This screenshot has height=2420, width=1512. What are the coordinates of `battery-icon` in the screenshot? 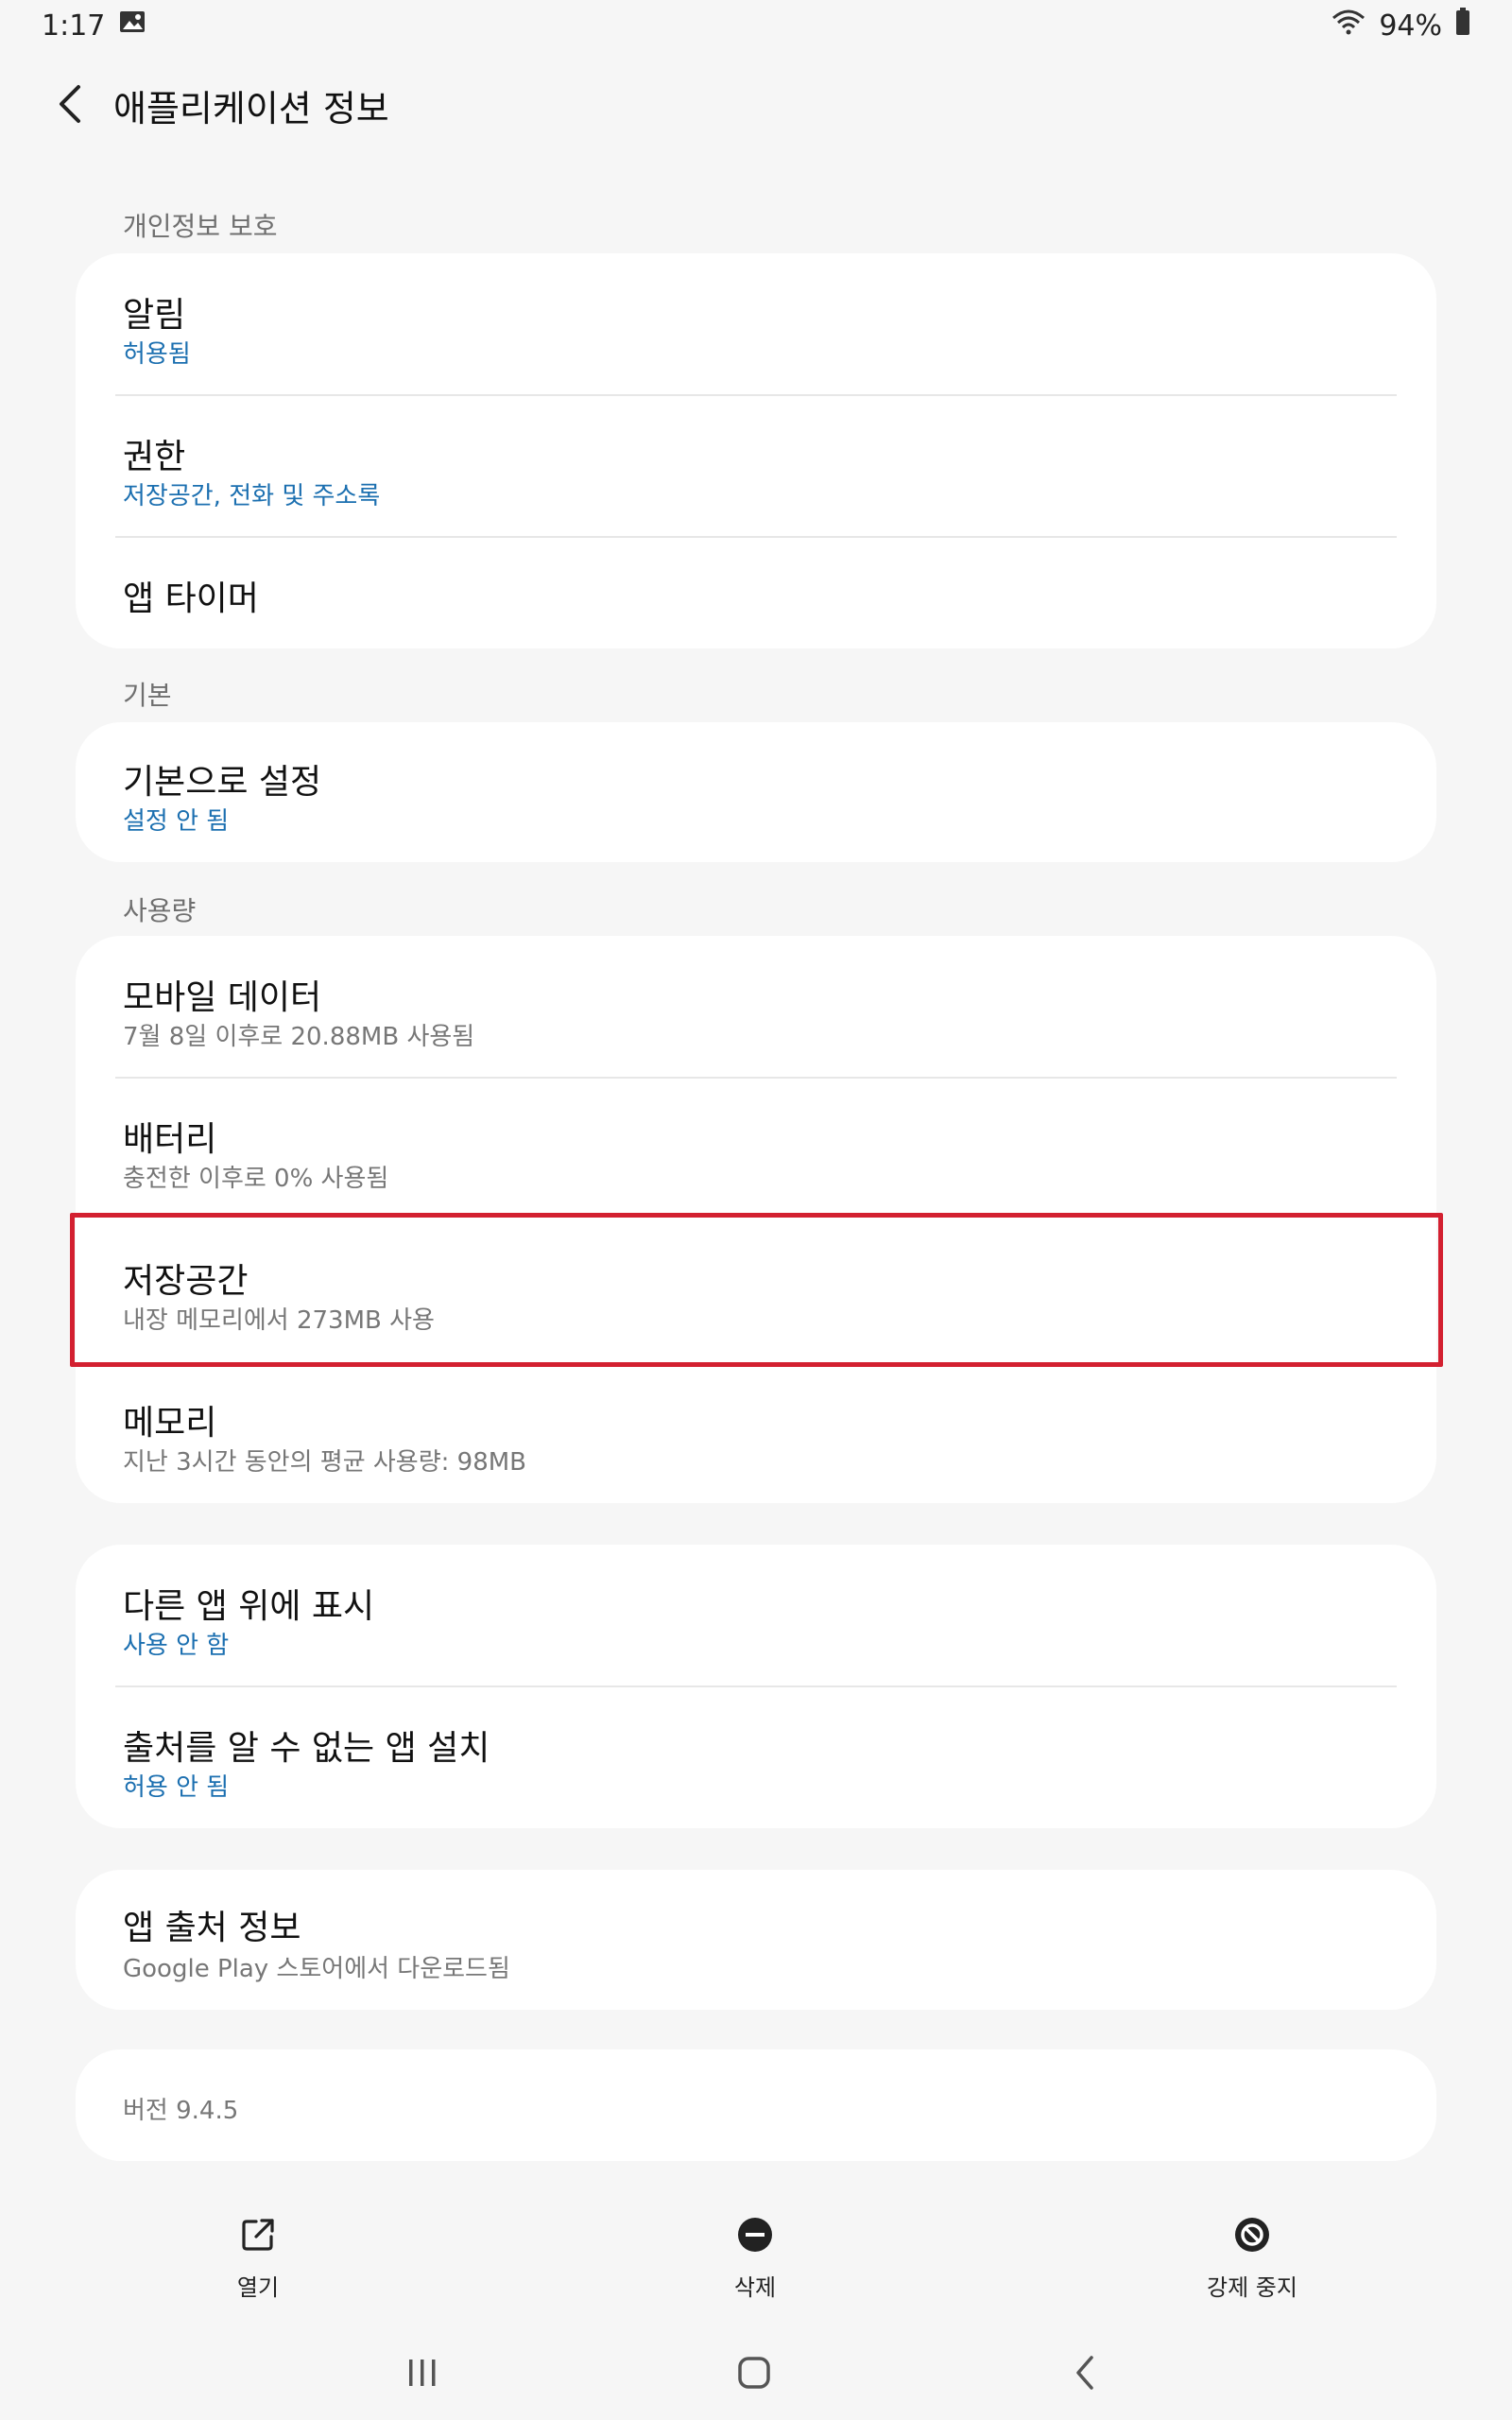 It's located at (1462, 26).